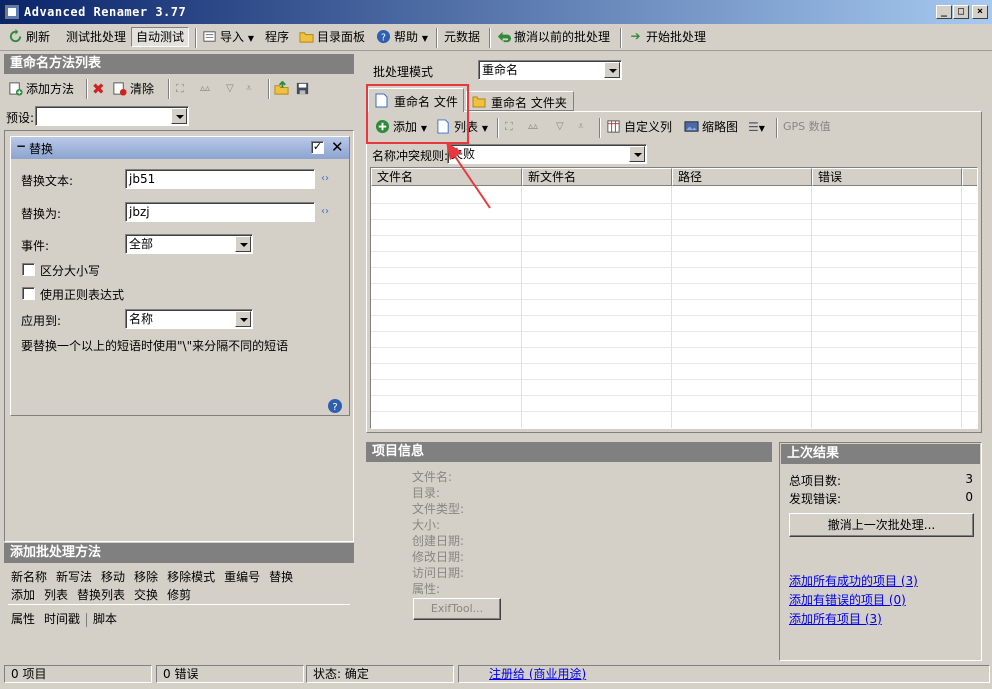 The image size is (992, 689). Describe the element at coordinates (21, 146) in the screenshot. I see `collapse-icon: −` at that location.